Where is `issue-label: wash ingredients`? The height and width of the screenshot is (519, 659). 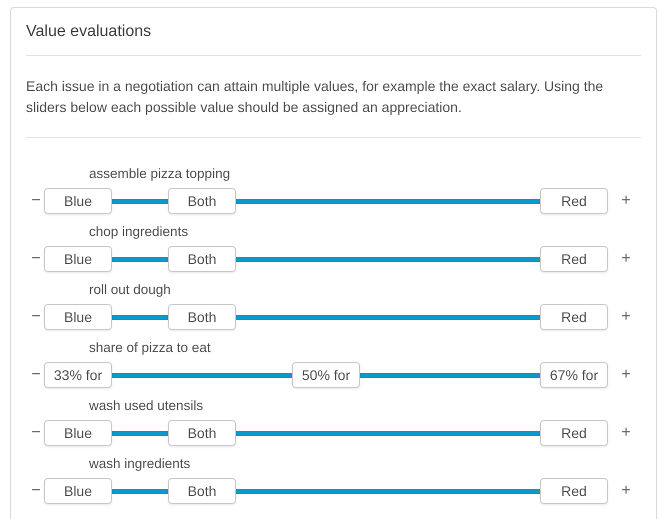 issue-label: wash ingredients is located at coordinates (139, 464).